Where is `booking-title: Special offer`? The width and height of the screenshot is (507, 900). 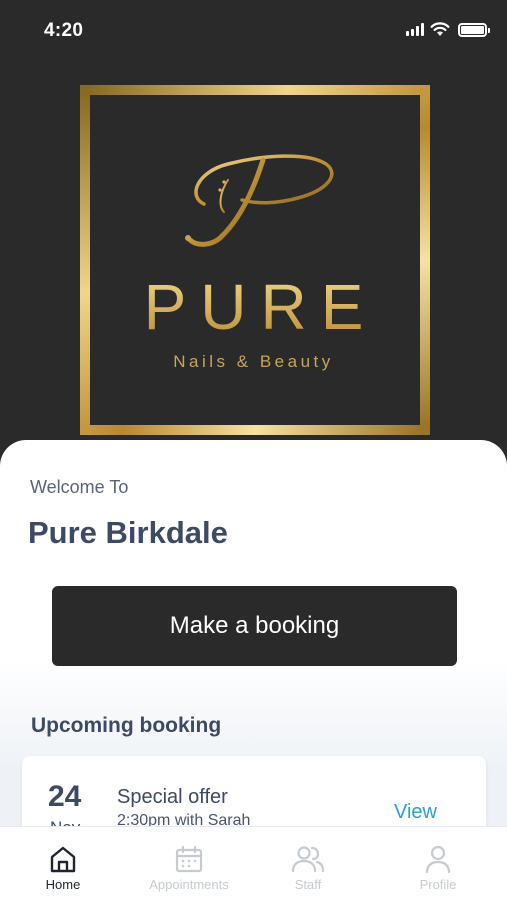 booking-title: Special offer is located at coordinates (172, 797).